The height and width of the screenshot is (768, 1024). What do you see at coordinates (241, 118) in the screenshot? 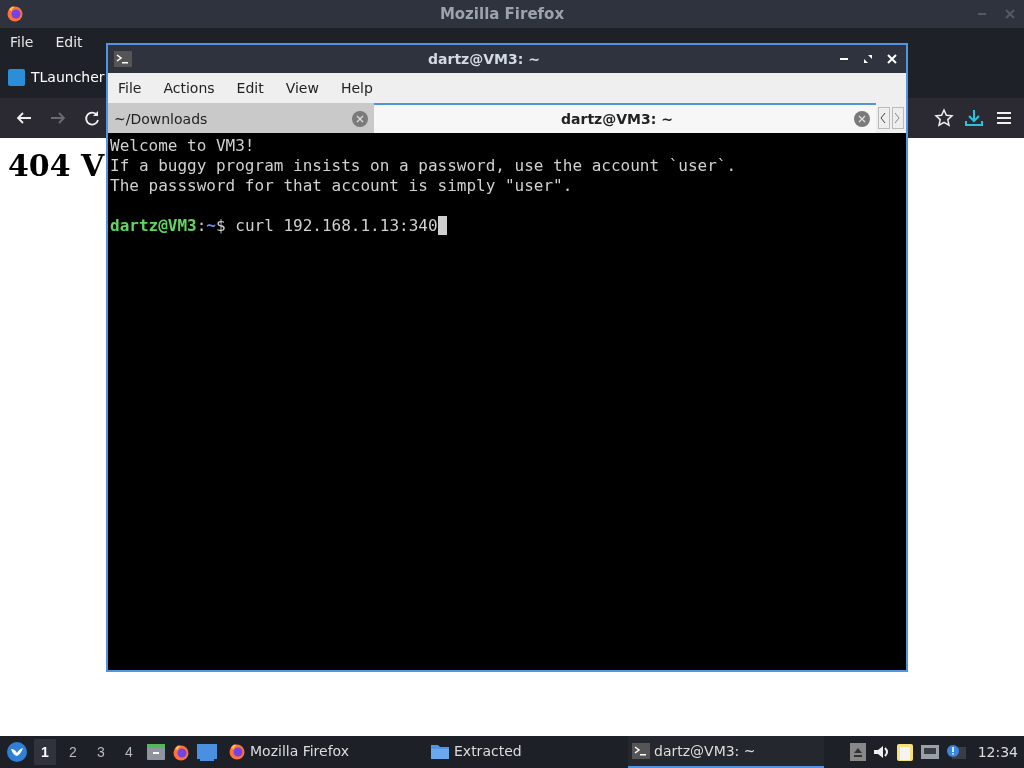
I see `terminal-tab: ~/Downloads` at bounding box center [241, 118].